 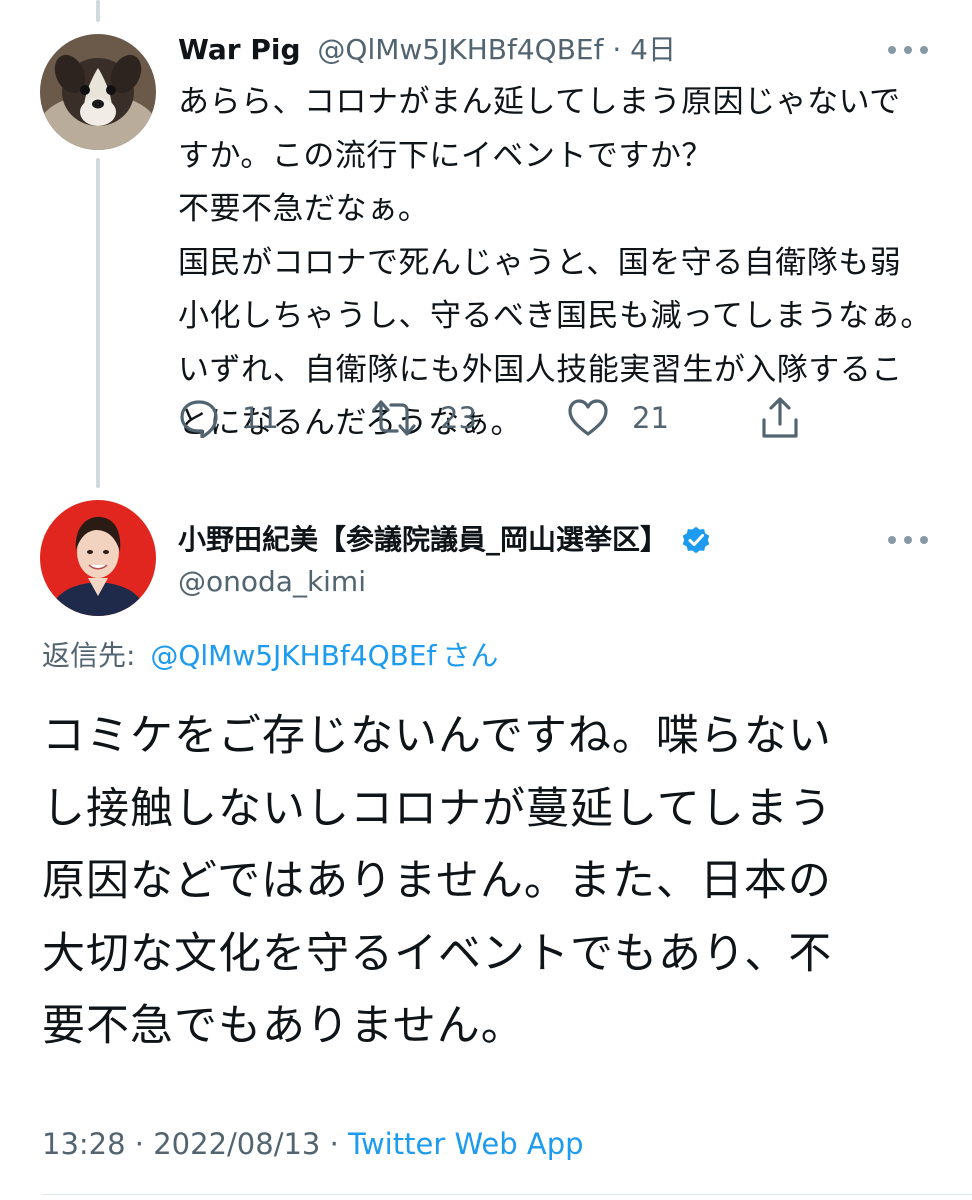 I want to click on tweet-metadata: 13:28 · 2022/08/13 · Twitter Web App, so click(x=313, y=1144).